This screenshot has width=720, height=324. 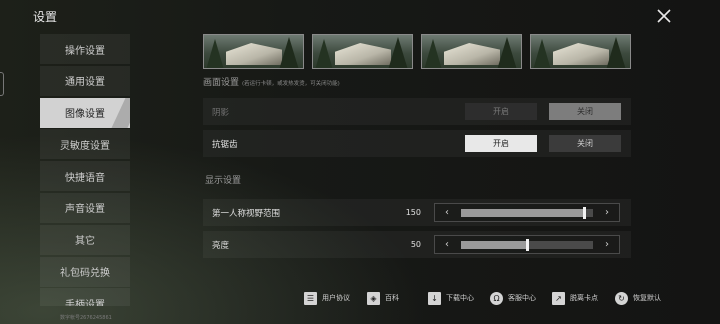 What do you see at coordinates (418, 52) in the screenshot?
I see `graphics-preset-thumbnails` at bounding box center [418, 52].